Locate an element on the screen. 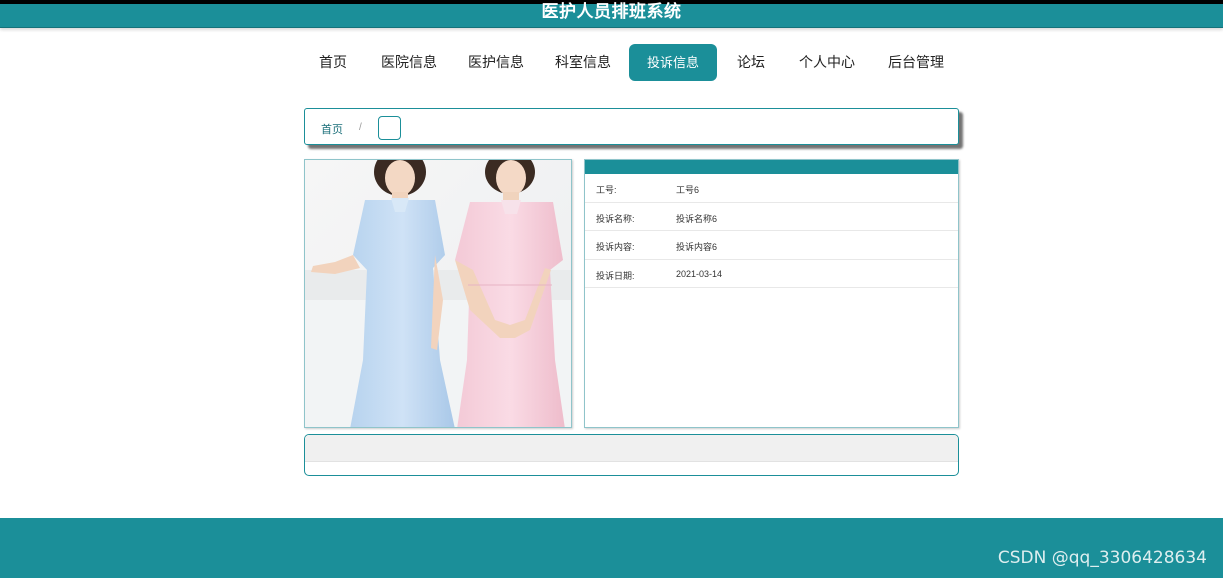 The height and width of the screenshot is (578, 1223). main-nav: 首页 医院信息 医护信息 科室信息 投诉信息 论坛 个人中心 后台管理 is located at coordinates (611, 62).